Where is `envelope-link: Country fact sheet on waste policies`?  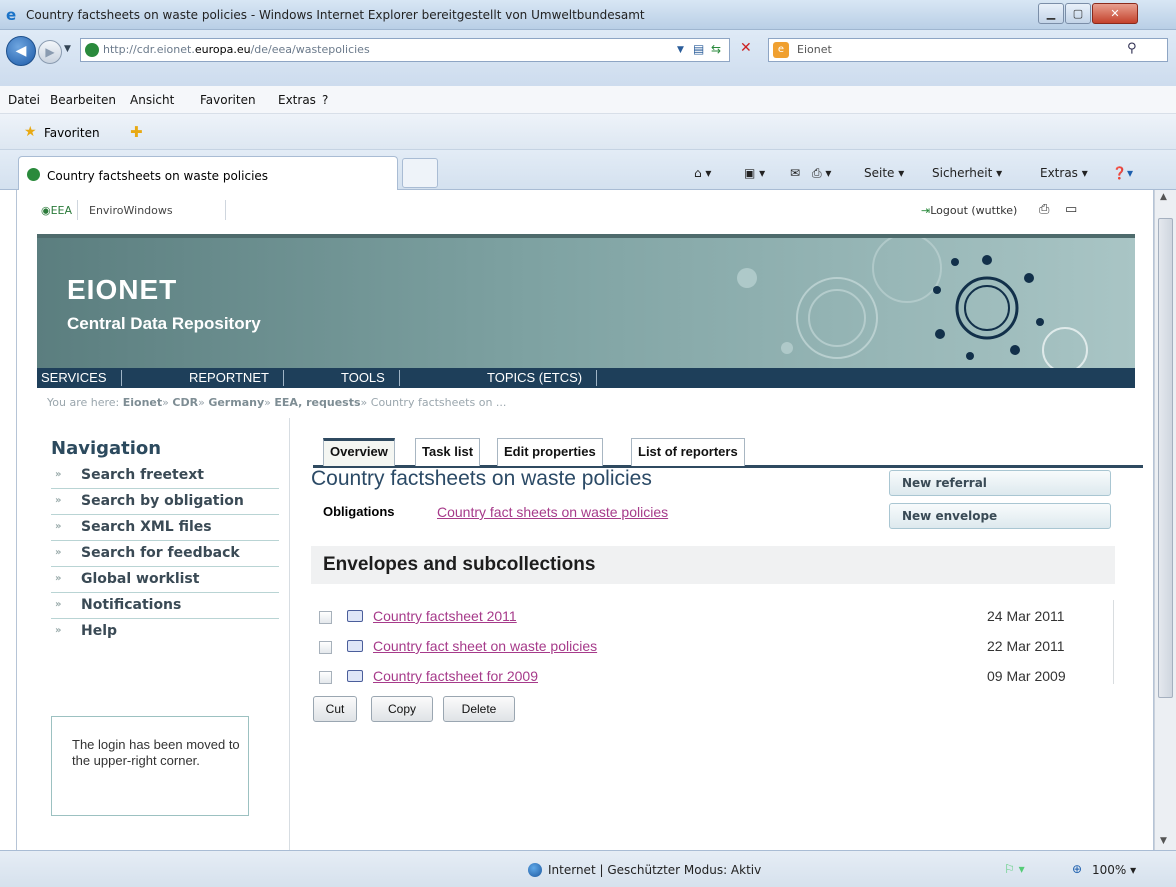
envelope-link: Country fact sheet on waste policies is located at coordinates (485, 646).